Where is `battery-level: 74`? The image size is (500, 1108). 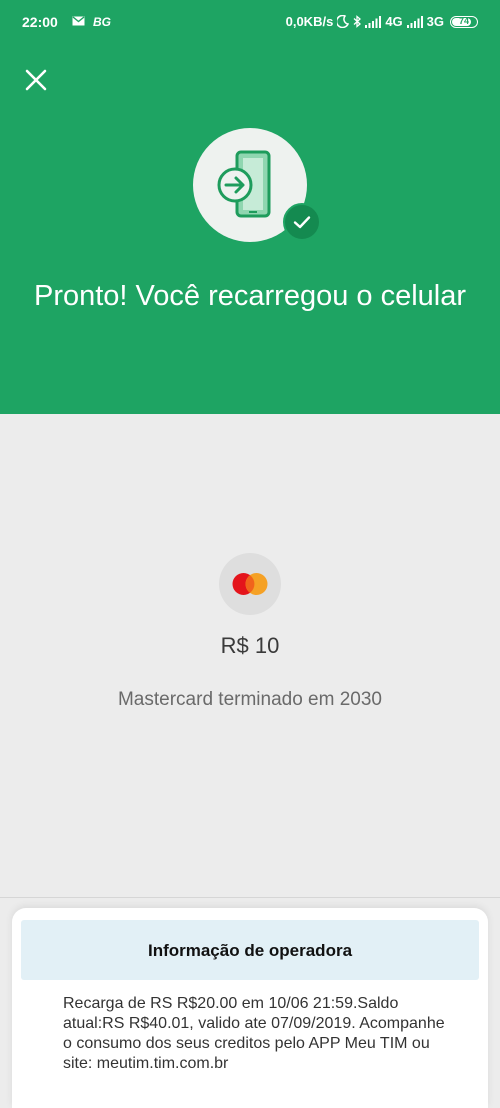 battery-level: 74 is located at coordinates (463, 20).